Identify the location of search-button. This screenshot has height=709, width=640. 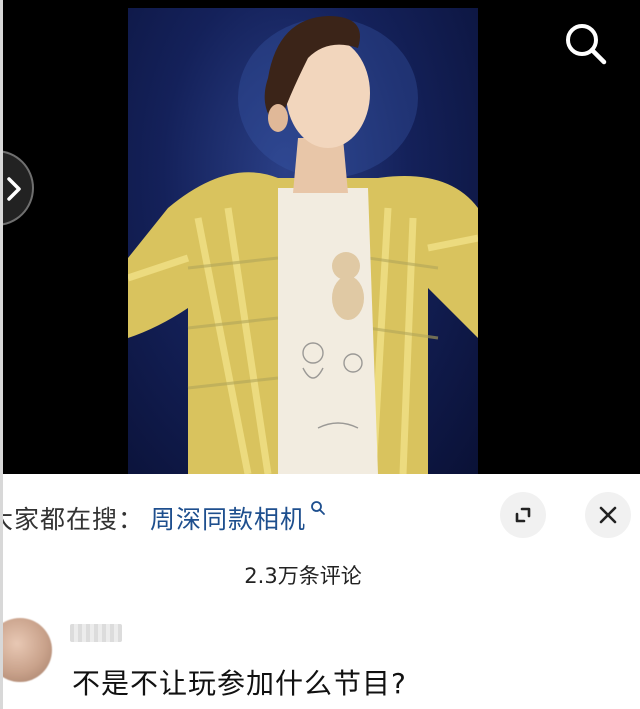
(586, 44).